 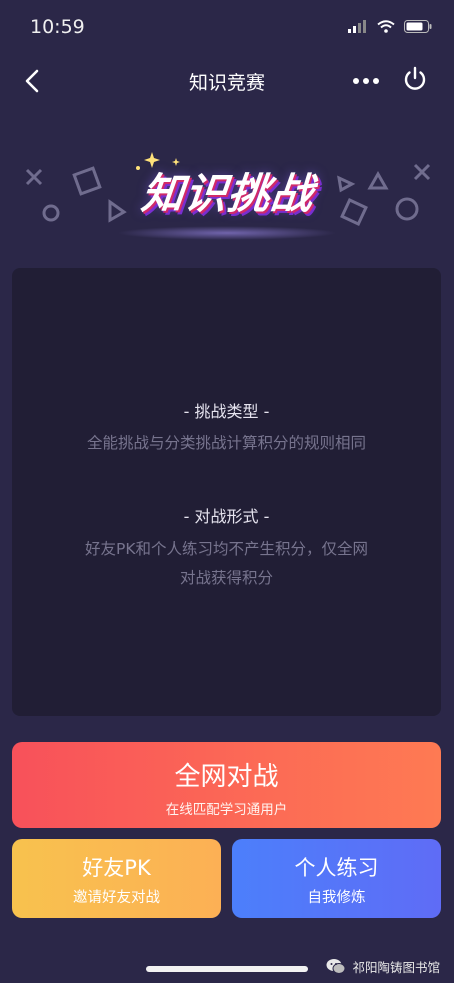 I want to click on global-battle-label: 全网对战, so click(x=226, y=777).